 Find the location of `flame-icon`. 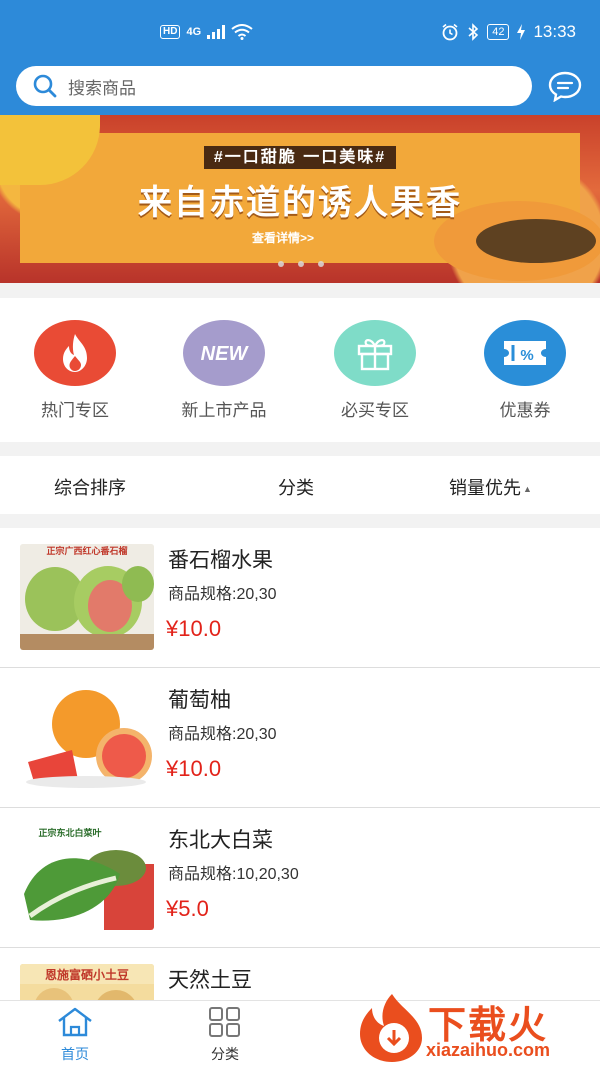

flame-icon is located at coordinates (75, 353).